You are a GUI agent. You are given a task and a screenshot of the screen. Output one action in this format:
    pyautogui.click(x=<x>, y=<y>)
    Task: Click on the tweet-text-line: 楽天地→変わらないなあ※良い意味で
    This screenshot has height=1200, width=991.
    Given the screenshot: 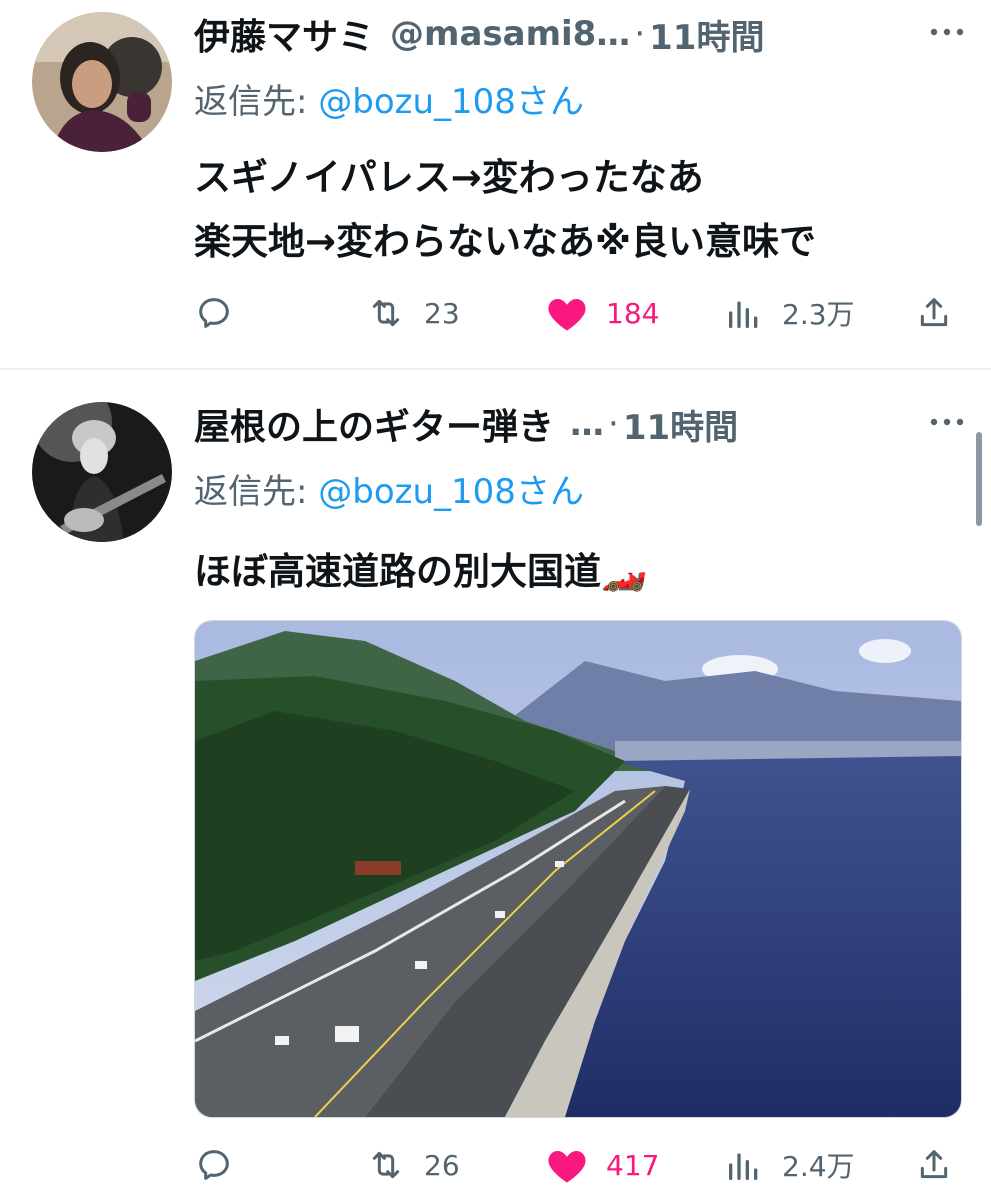 What is the action you would take?
    pyautogui.click(x=505, y=241)
    